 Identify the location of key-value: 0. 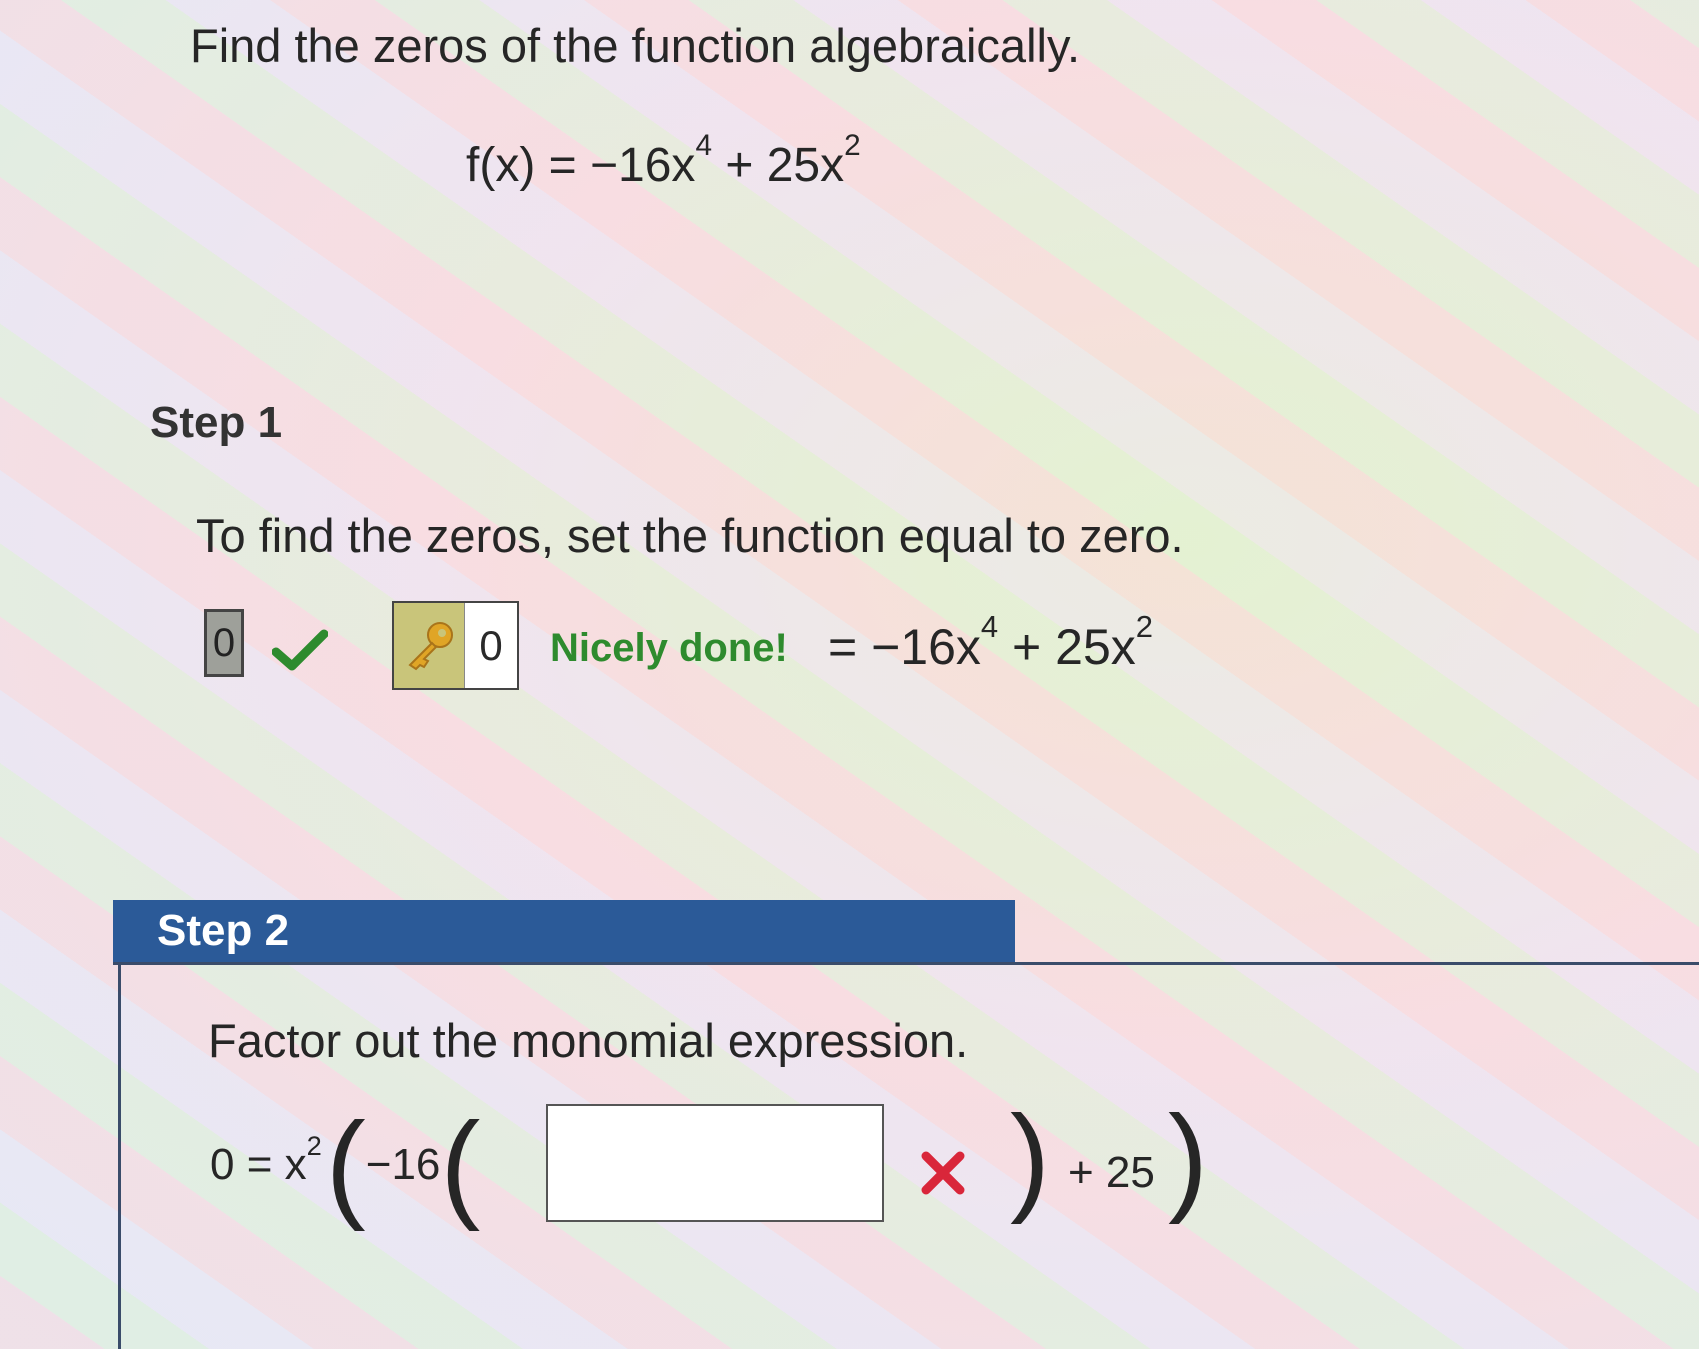
(490, 645).